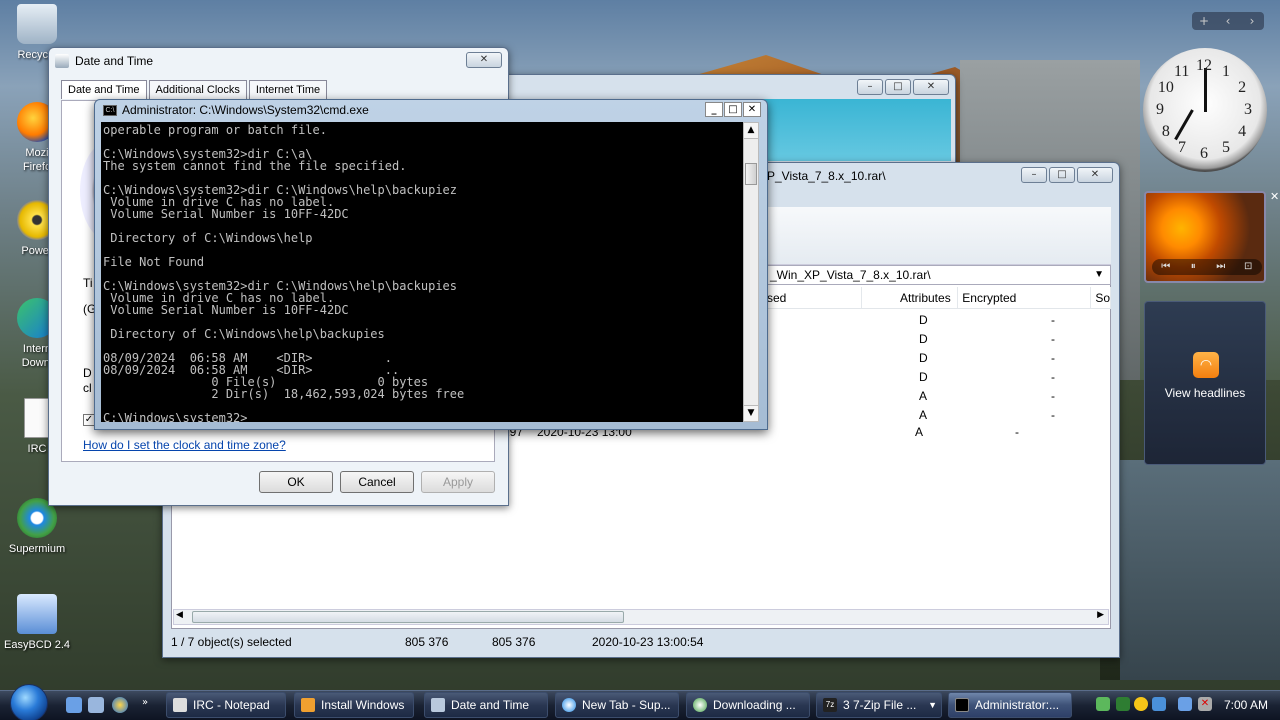 The height and width of the screenshot is (720, 1280). Describe the element at coordinates (147, 705) in the screenshot. I see `quick-launch-overflow-icon: »` at that location.